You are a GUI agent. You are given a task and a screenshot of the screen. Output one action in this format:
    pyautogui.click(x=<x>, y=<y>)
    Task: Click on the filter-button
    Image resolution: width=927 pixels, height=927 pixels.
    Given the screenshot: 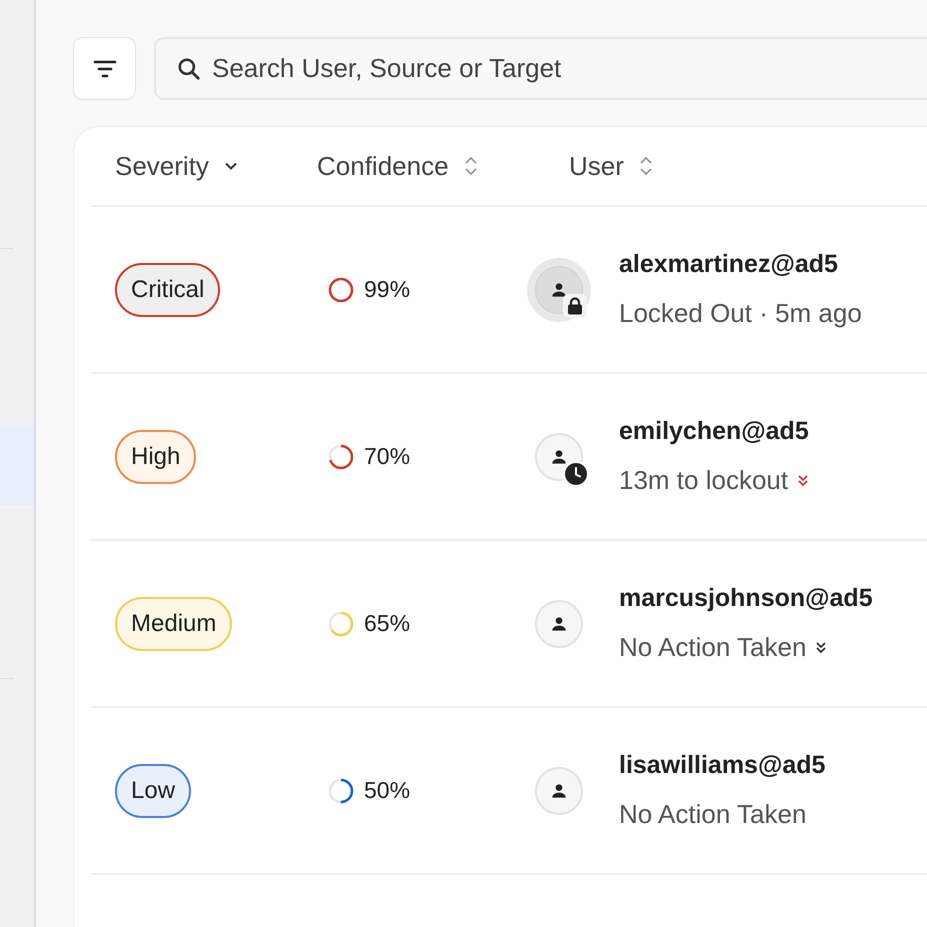 What is the action you would take?
    pyautogui.click(x=104, y=68)
    